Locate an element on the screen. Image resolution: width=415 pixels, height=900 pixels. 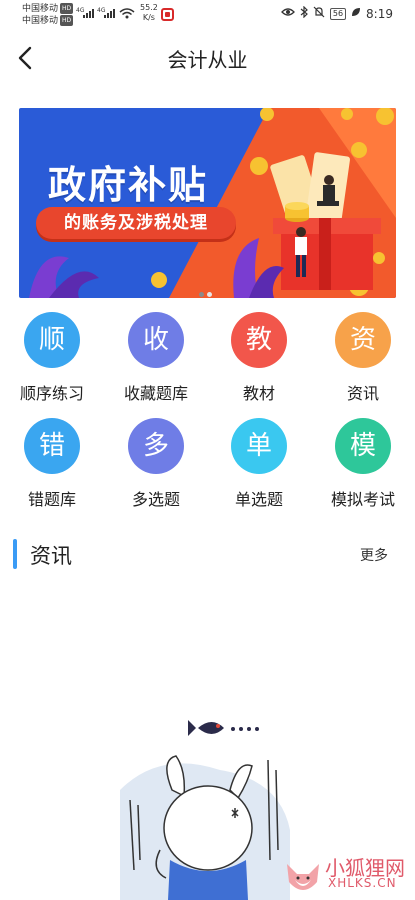
section-title: 资讯 is located at coordinates (51, 556).